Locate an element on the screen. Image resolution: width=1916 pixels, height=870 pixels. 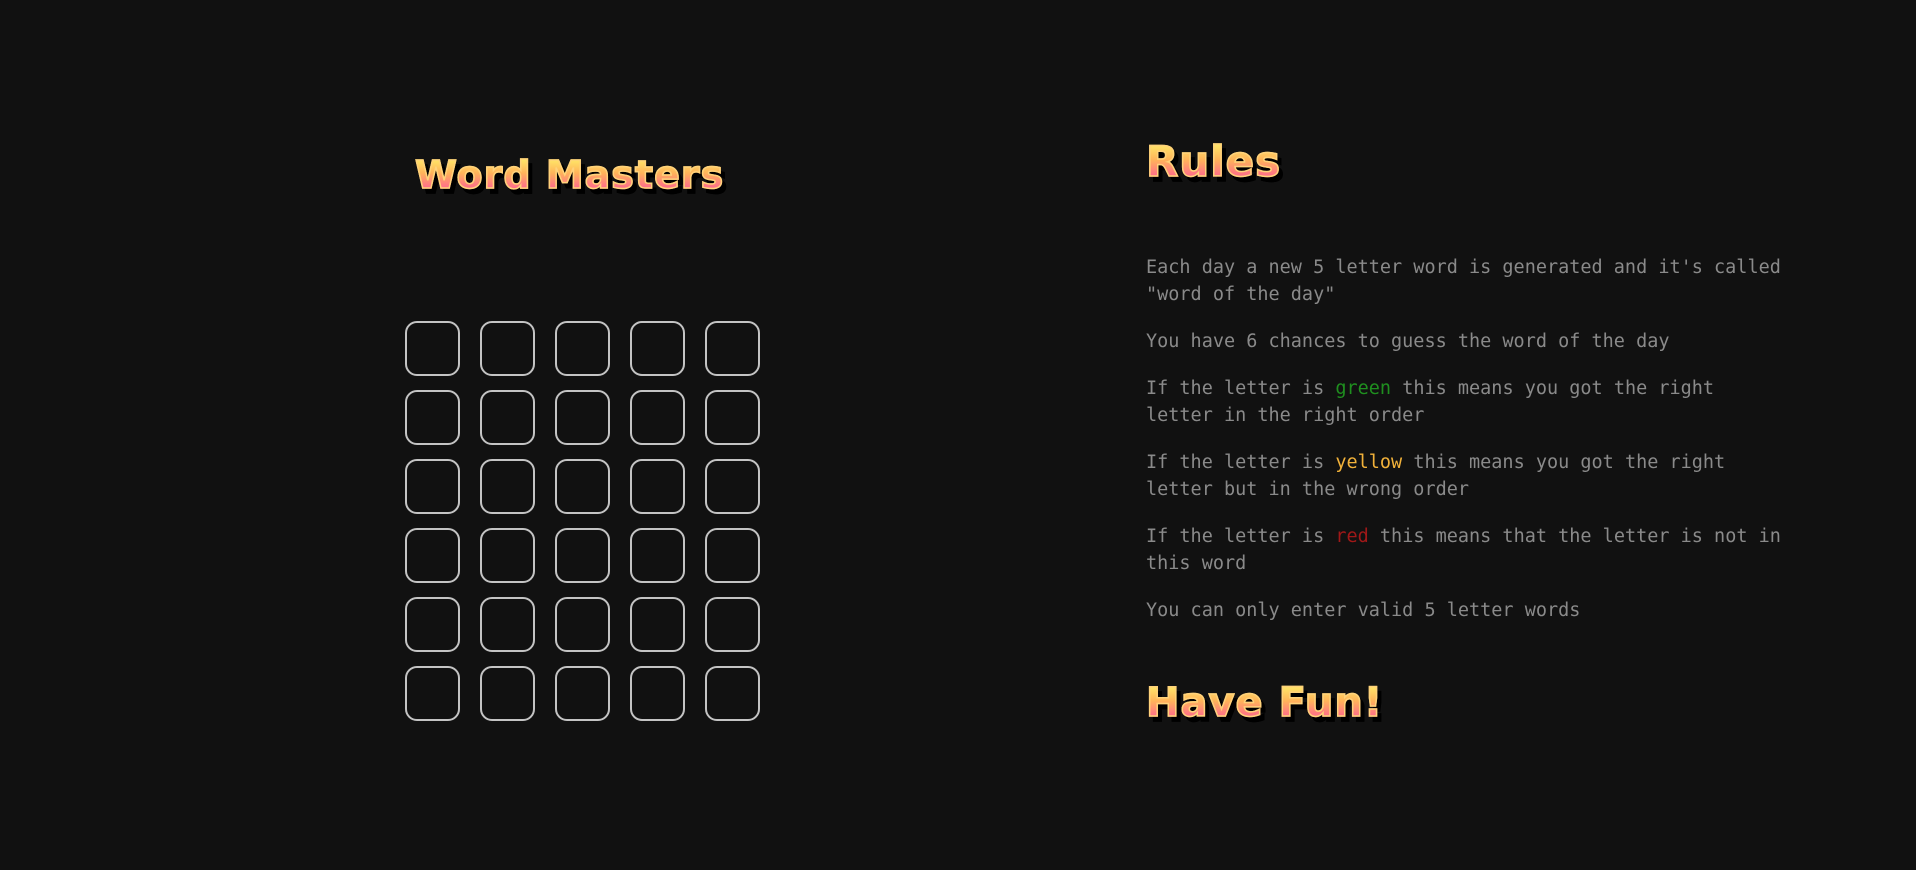
game-board is located at coordinates (582, 521).